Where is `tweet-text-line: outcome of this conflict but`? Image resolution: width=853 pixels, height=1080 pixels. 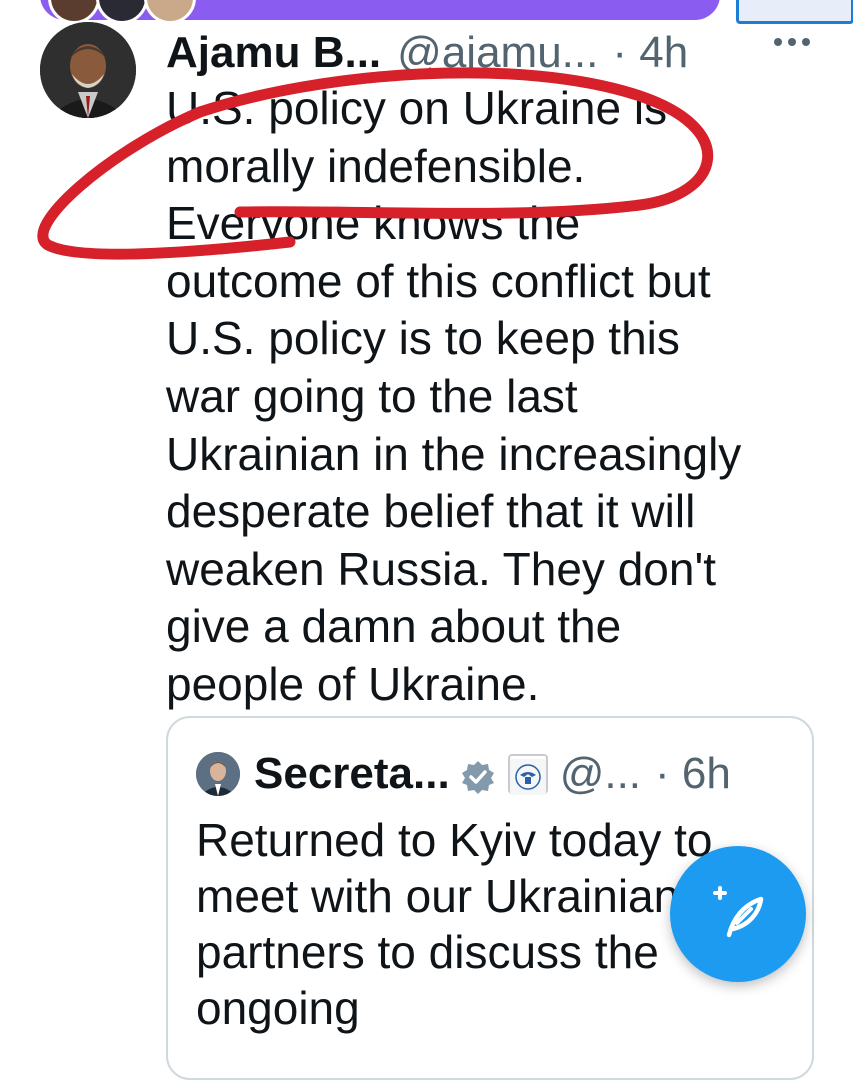 tweet-text-line: outcome of this conflict but is located at coordinates (438, 280).